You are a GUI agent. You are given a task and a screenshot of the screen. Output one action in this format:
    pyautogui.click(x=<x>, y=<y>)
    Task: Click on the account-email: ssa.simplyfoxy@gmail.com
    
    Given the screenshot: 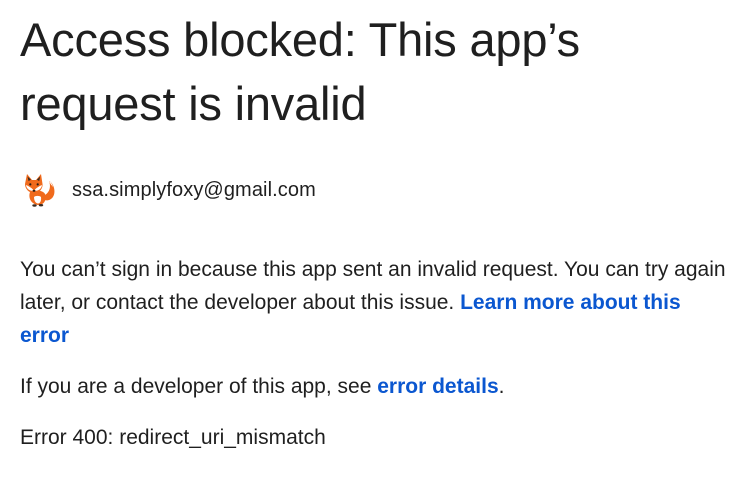 What is the action you would take?
    pyautogui.click(x=194, y=189)
    